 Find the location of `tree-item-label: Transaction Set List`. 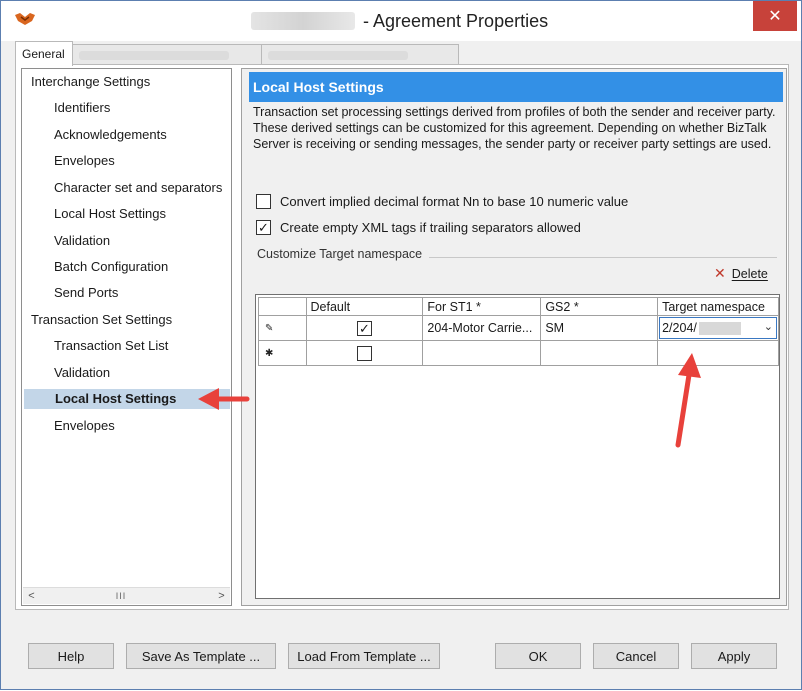

tree-item-label: Transaction Set List is located at coordinates (111, 345).